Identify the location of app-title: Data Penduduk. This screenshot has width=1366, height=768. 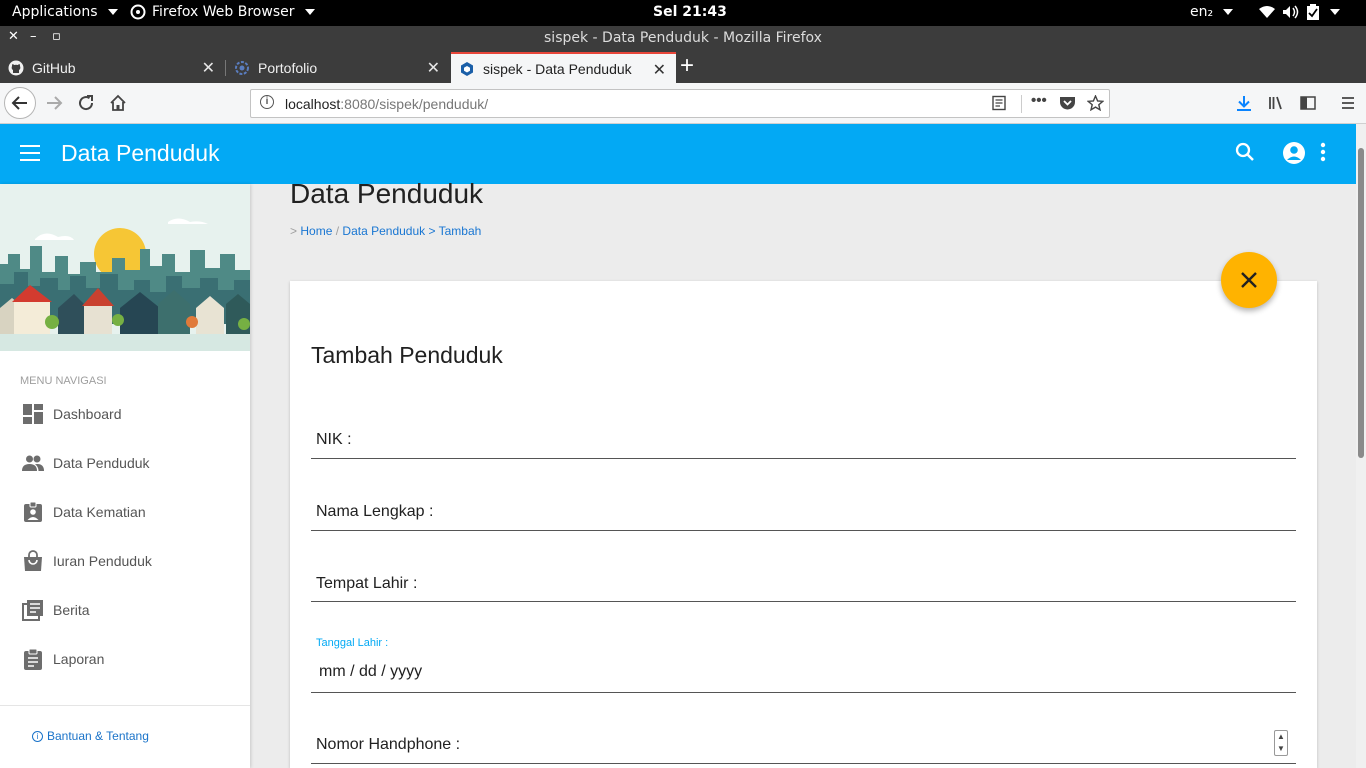
(140, 153).